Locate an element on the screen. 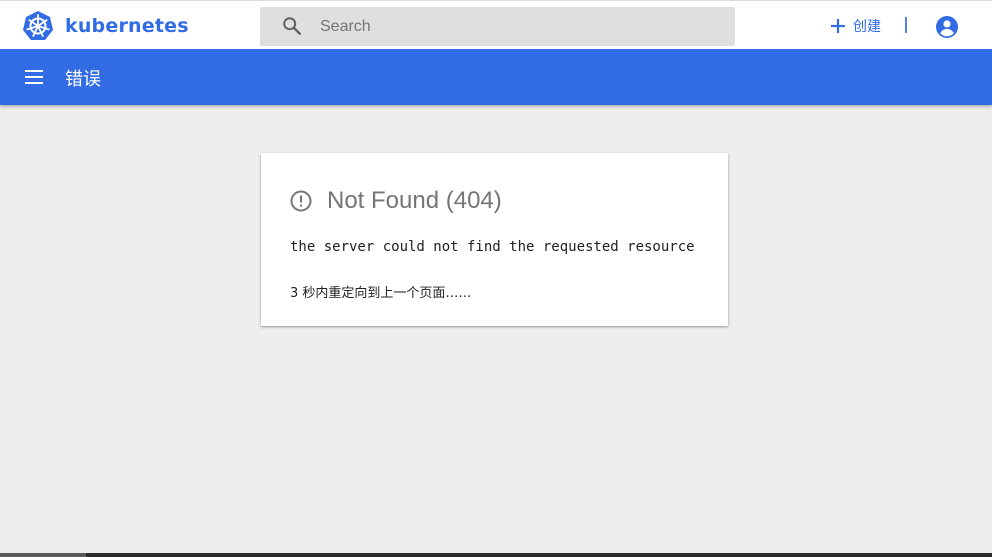  search-bar is located at coordinates (497, 26).